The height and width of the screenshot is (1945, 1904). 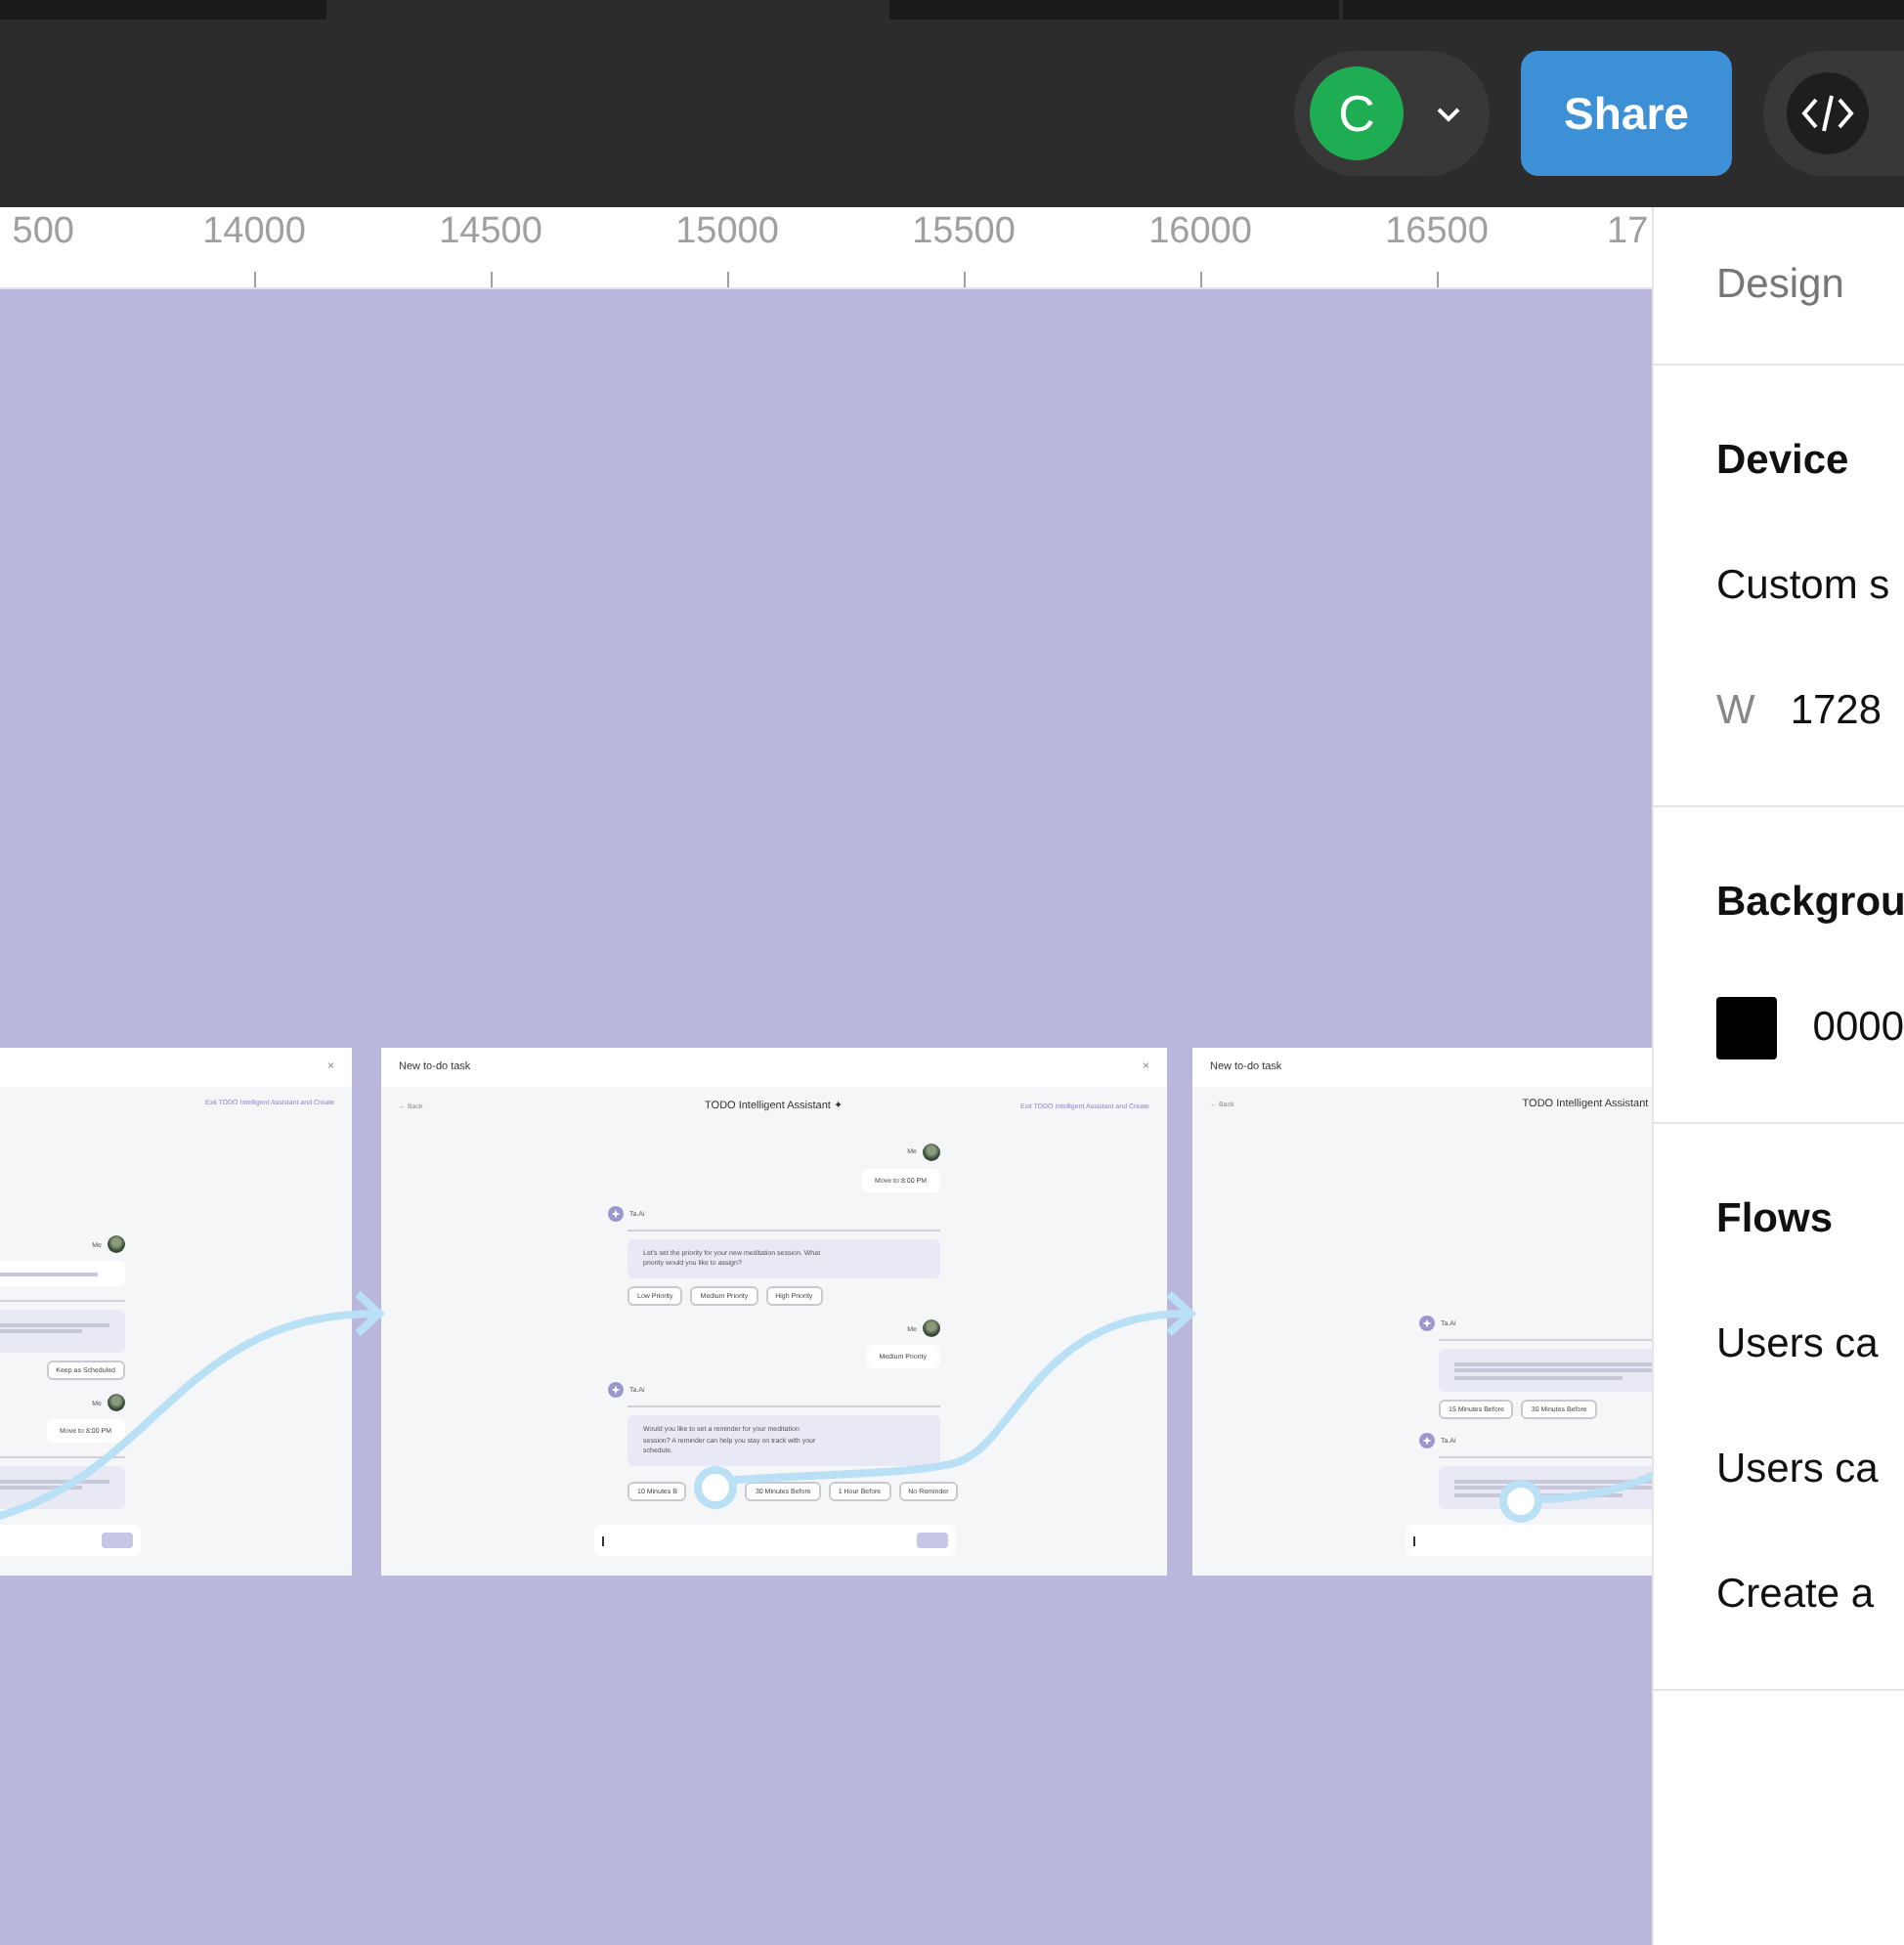 I want to click on ruler-label: 14000, so click(x=254, y=231).